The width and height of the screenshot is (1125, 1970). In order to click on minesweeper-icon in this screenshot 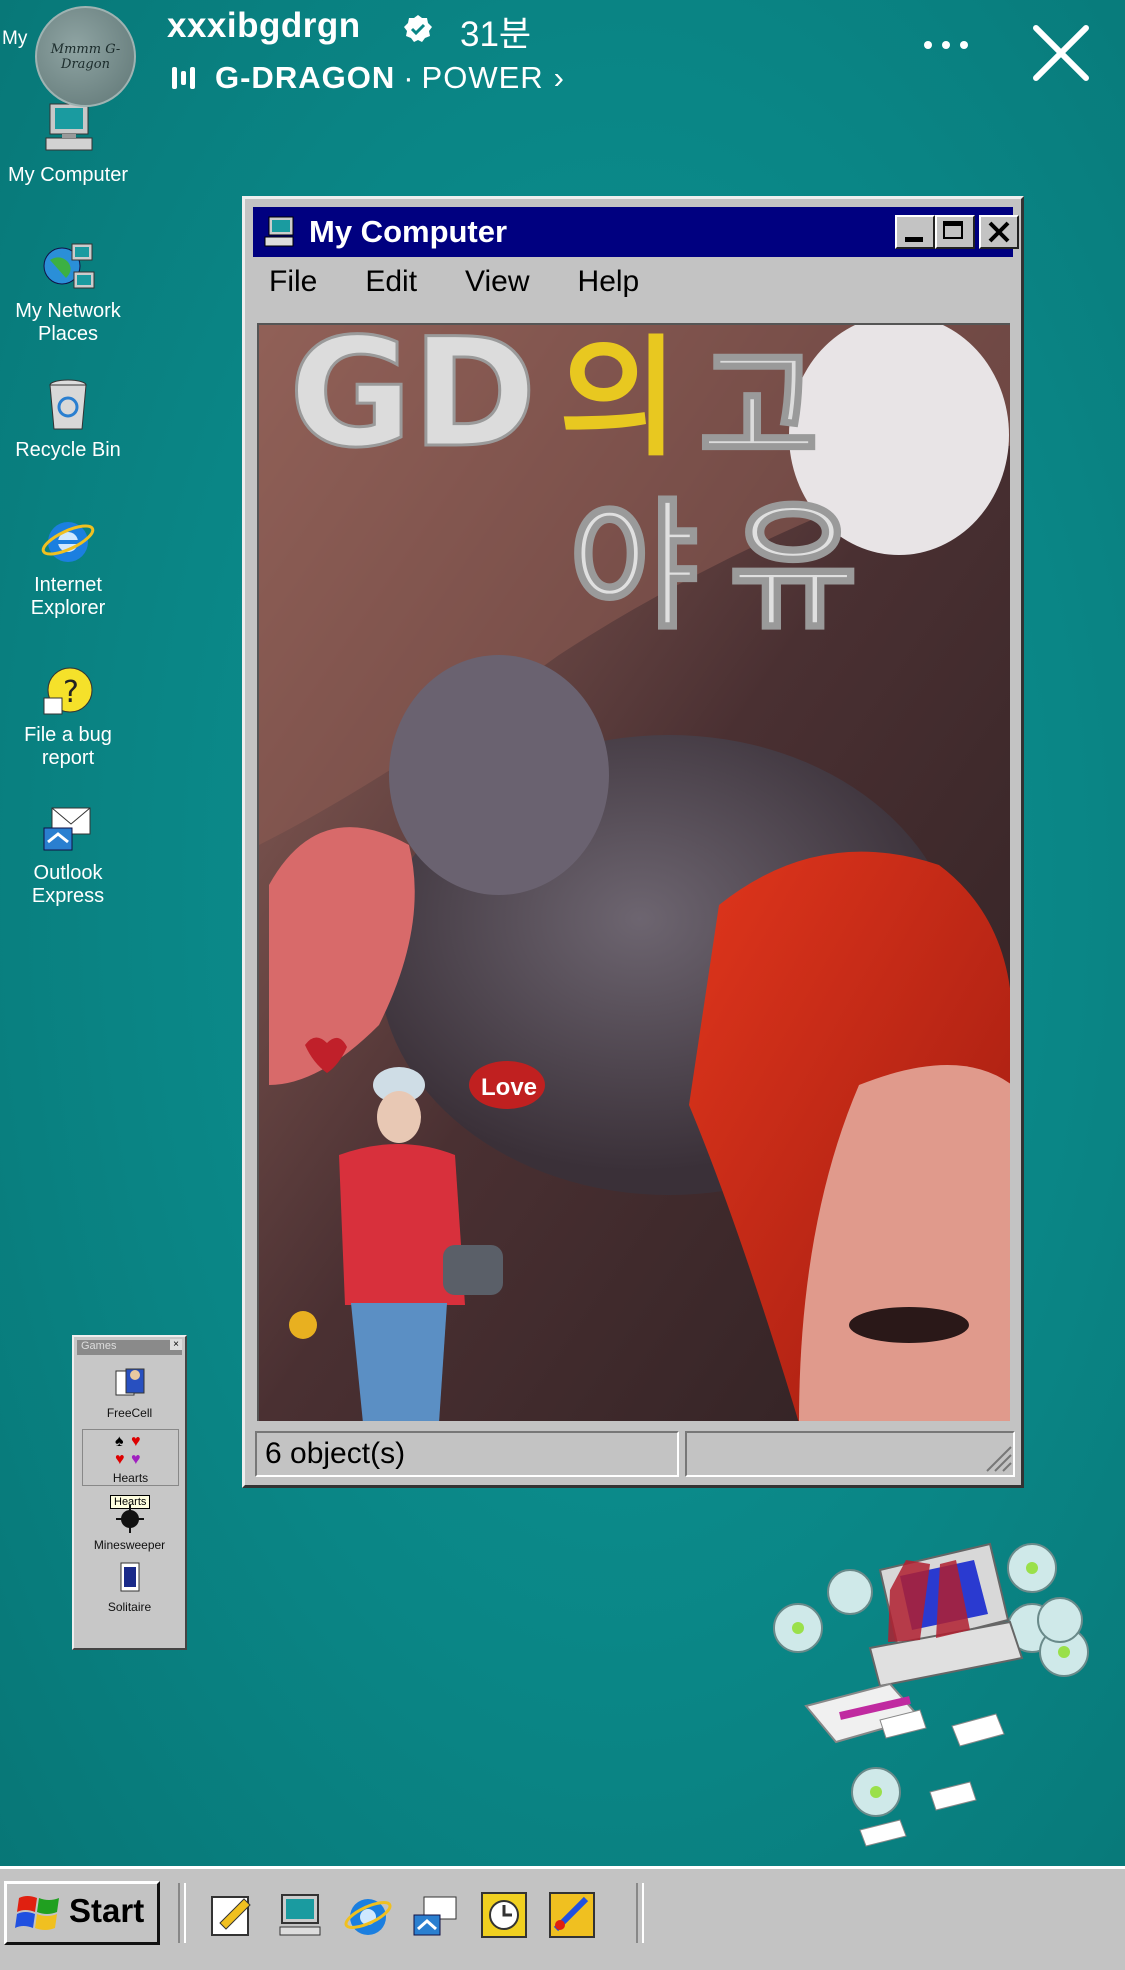, I will do `click(129, 1519)`.